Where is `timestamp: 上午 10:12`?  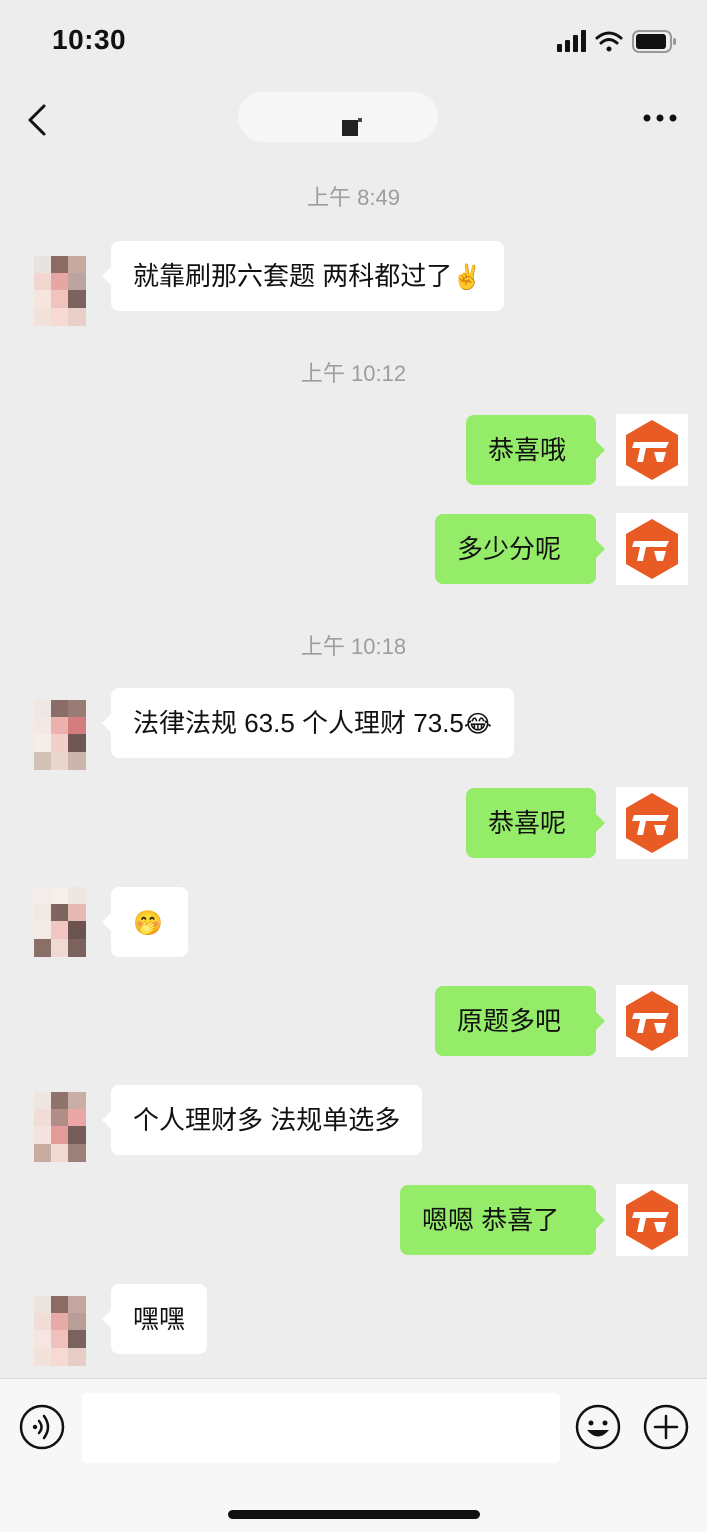 timestamp: 上午 10:12 is located at coordinates (353, 373).